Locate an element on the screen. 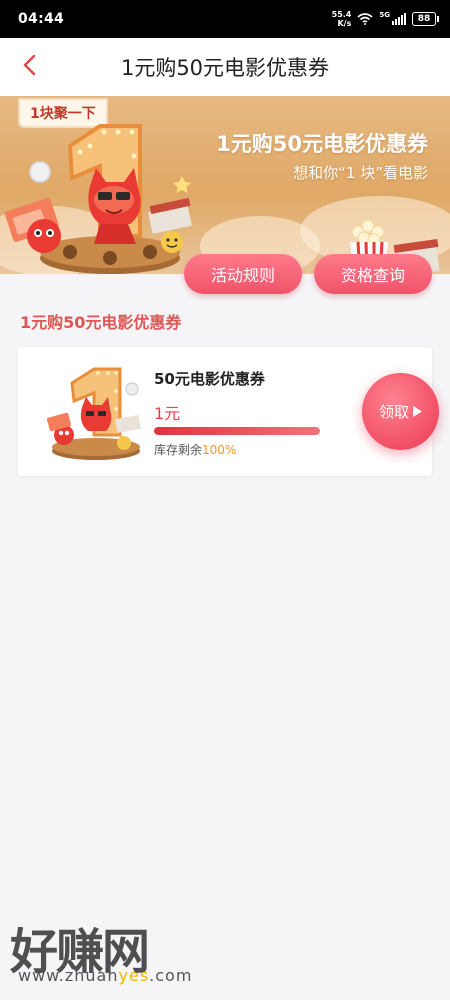  battery-level: 88 is located at coordinates (424, 19).